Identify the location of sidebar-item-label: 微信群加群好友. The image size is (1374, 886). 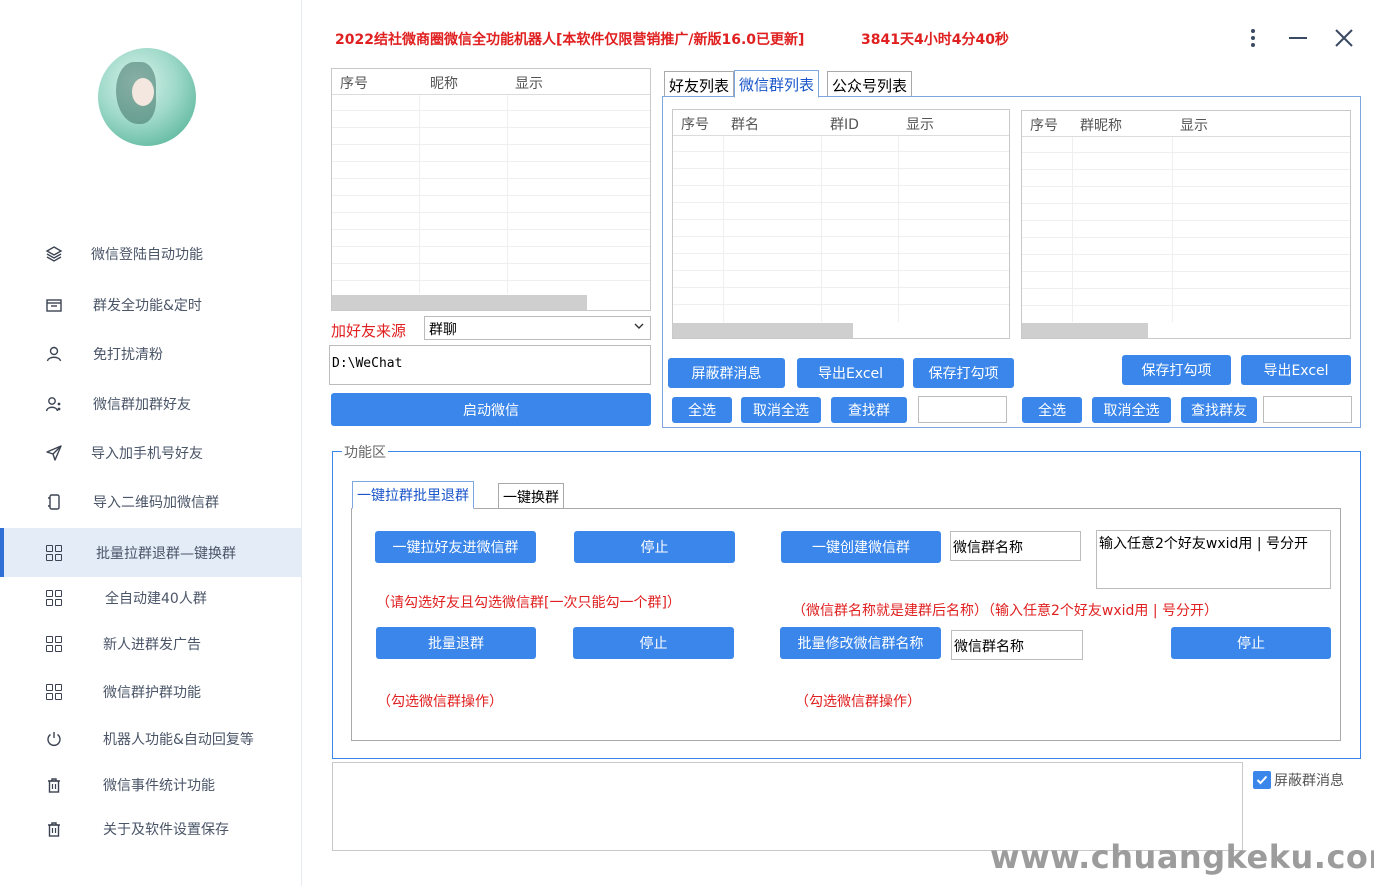
(142, 405).